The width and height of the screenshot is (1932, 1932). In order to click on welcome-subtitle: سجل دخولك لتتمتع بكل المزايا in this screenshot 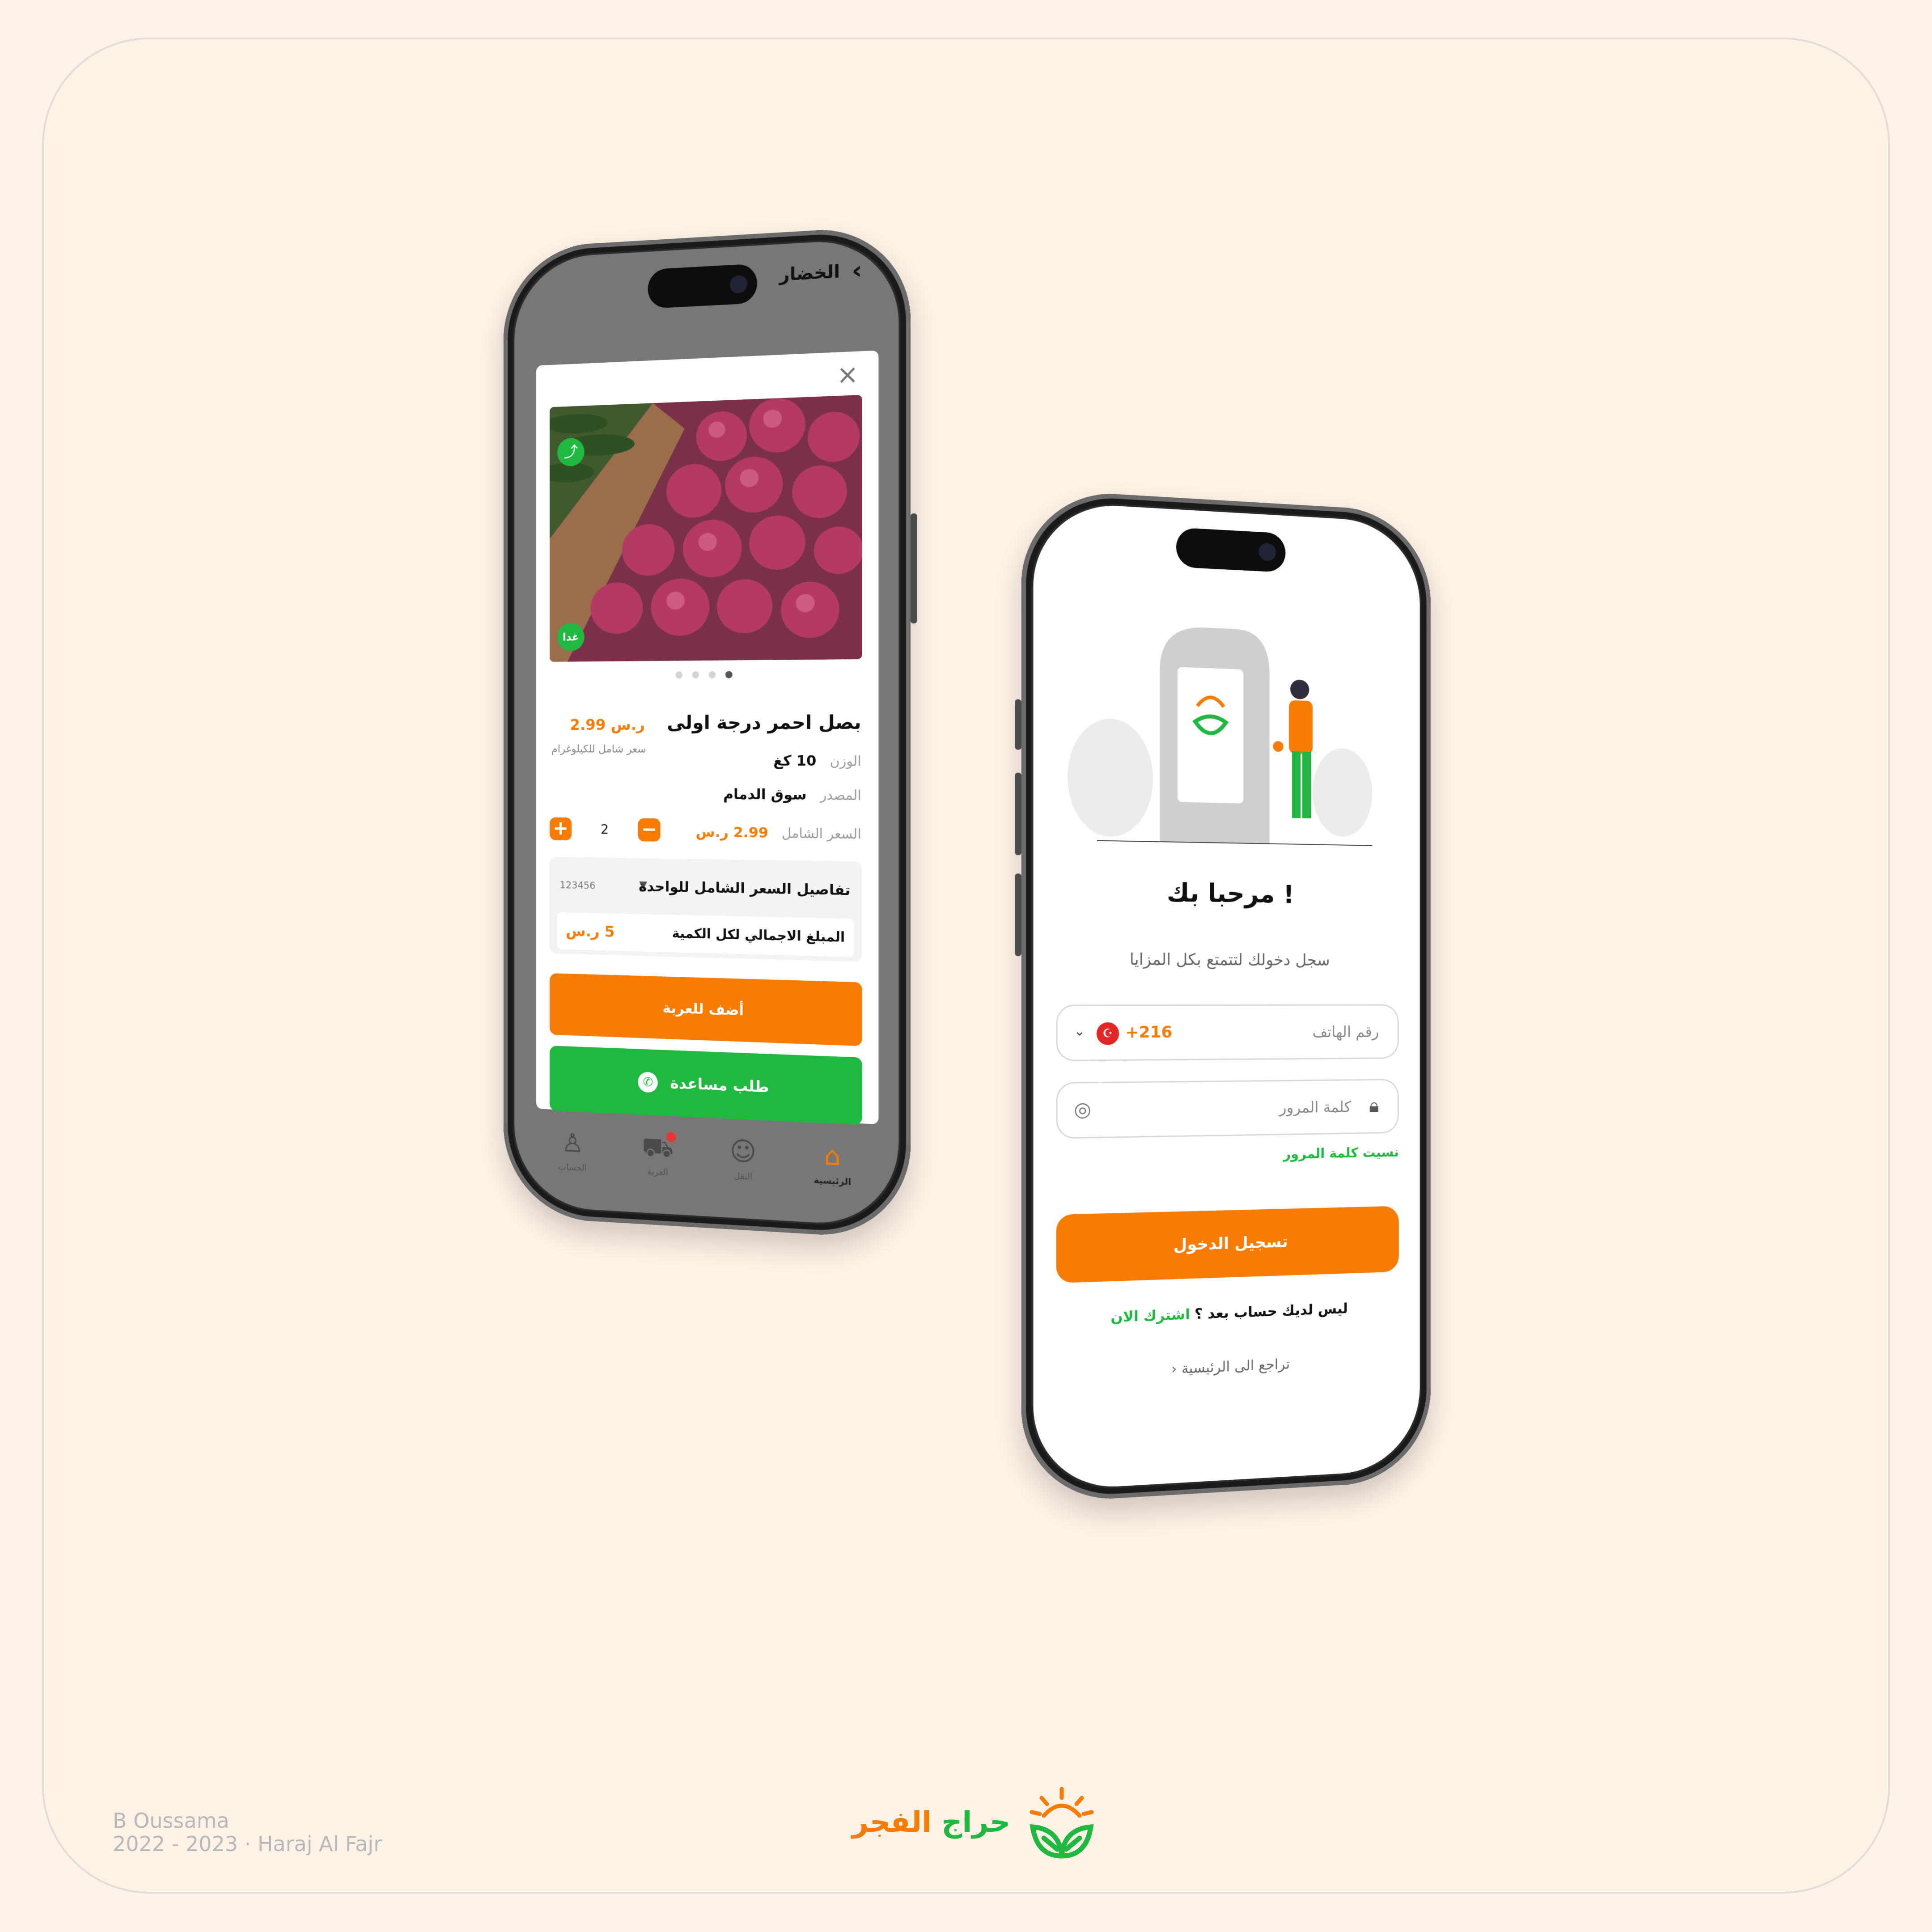, I will do `click(1227, 960)`.